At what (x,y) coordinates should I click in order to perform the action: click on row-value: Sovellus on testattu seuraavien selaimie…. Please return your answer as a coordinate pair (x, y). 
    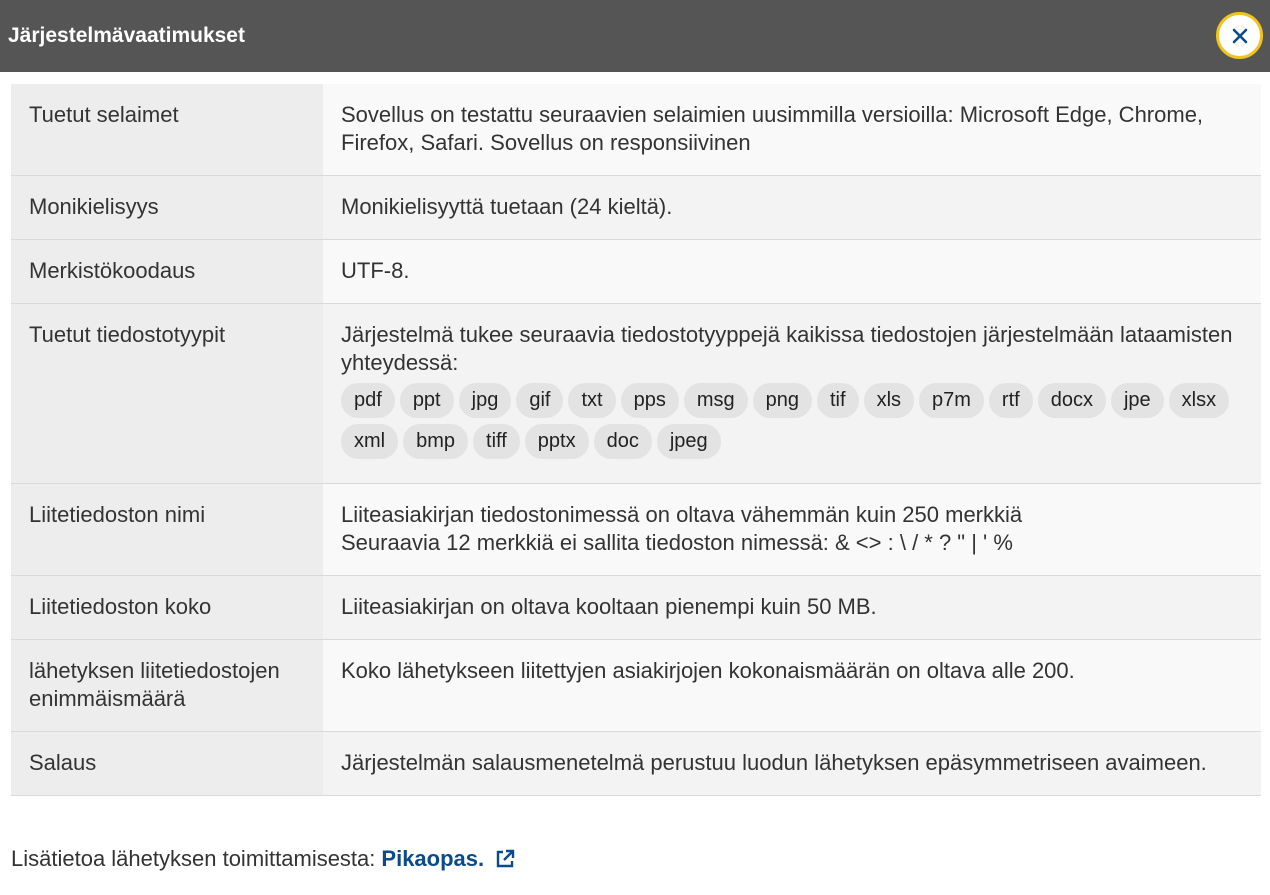
    Looking at the image, I should click on (792, 130).